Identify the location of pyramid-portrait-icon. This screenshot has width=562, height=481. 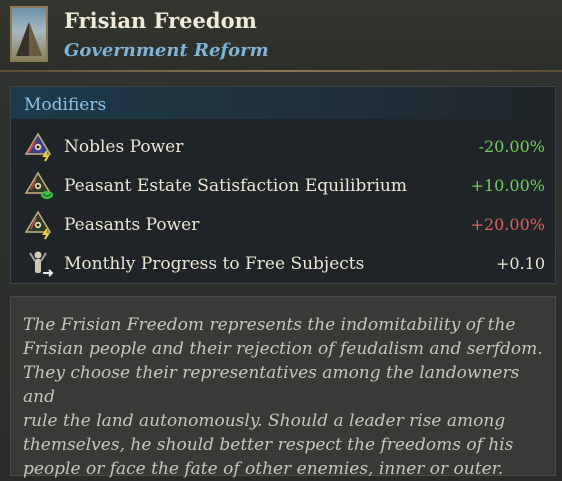
(29, 34).